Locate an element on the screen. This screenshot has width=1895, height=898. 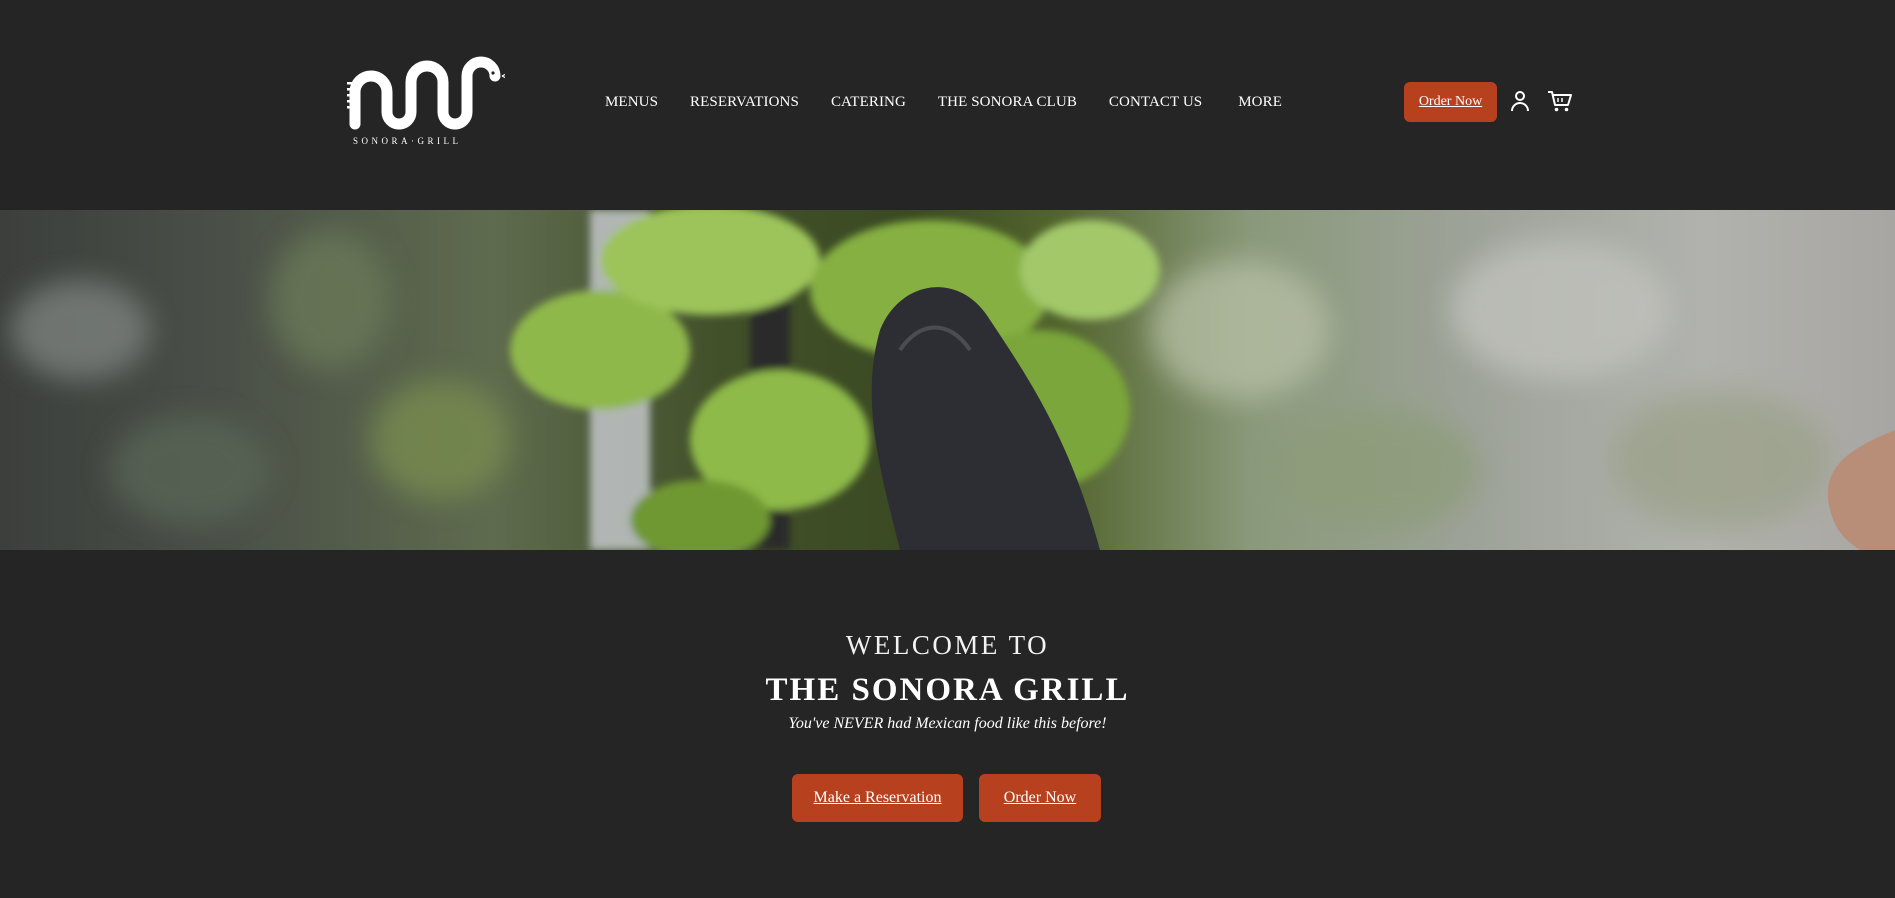
nav-item-more: MORE is located at coordinates (1260, 102).